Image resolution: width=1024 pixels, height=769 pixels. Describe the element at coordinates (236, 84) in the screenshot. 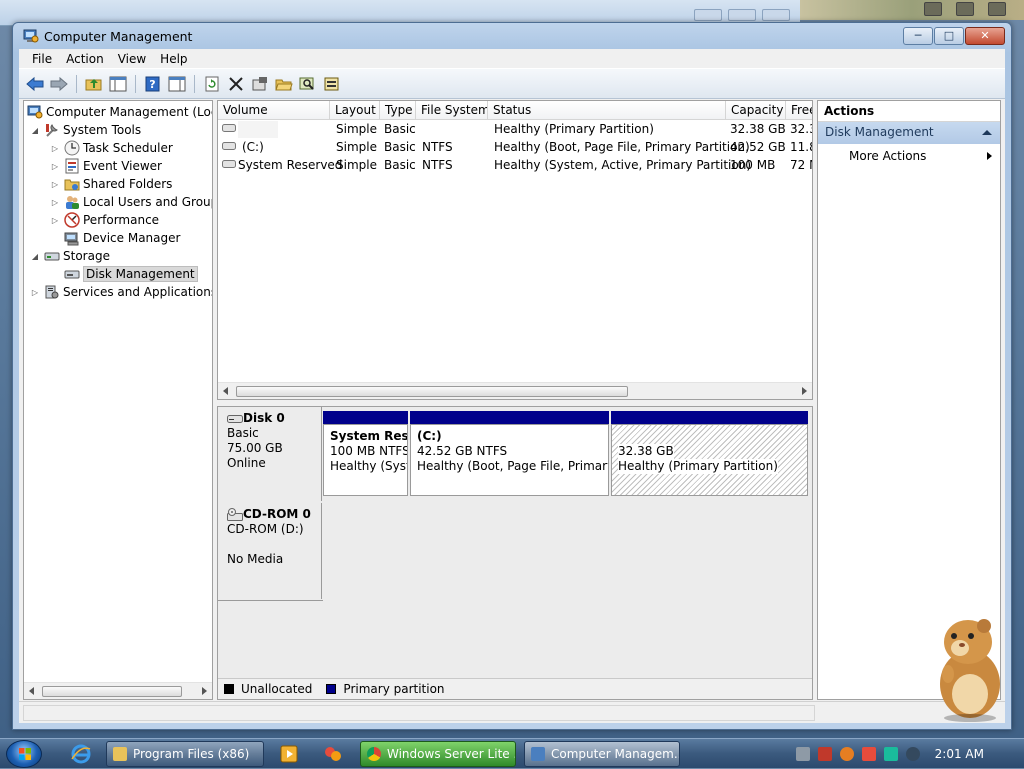

I see `delete-button` at that location.